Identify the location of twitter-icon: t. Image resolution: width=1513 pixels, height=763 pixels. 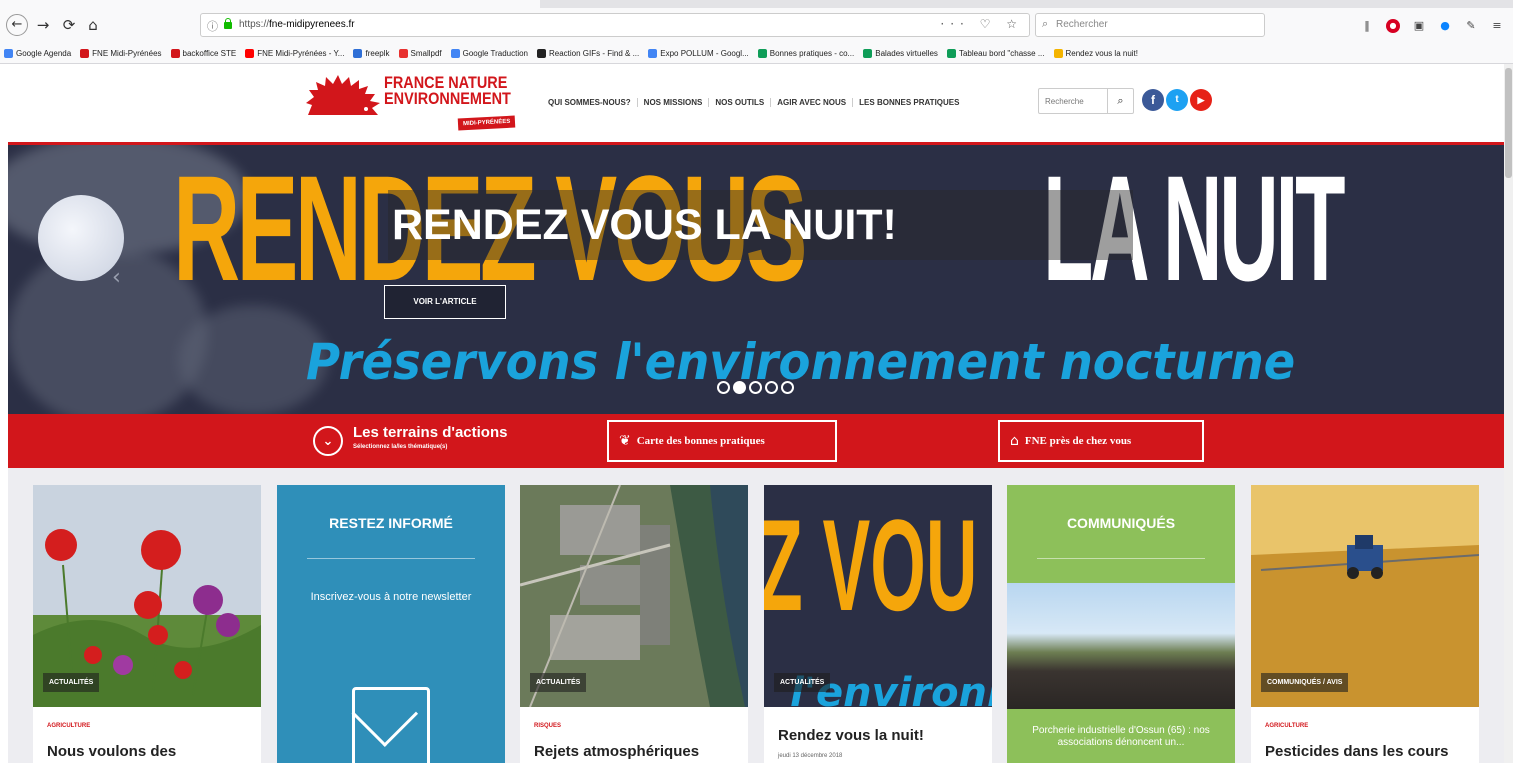
(1177, 100).